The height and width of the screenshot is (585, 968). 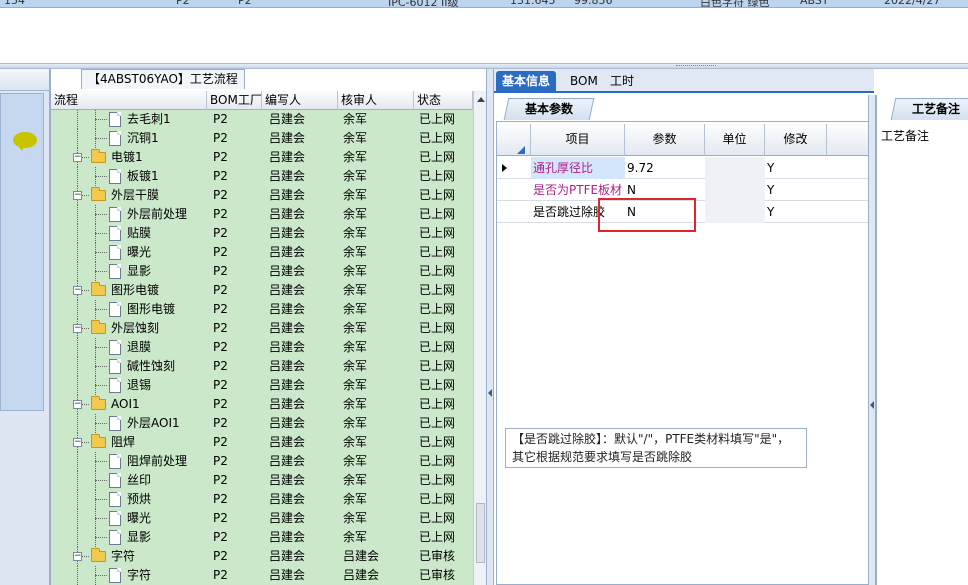 What do you see at coordinates (129, 138) in the screenshot?
I see `tree-node: 沉铜1` at bounding box center [129, 138].